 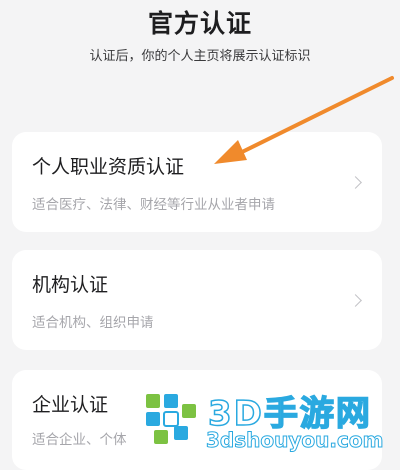 What do you see at coordinates (200, 56) in the screenshot?
I see `page-subtitle: 认证后，你的个人主页将展示认证标识` at bounding box center [200, 56].